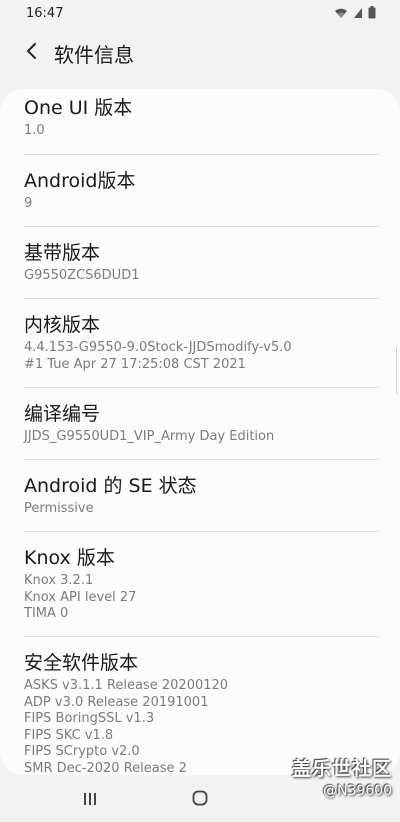 The width and height of the screenshot is (400, 822). I want to click on home-icon, so click(200, 800).